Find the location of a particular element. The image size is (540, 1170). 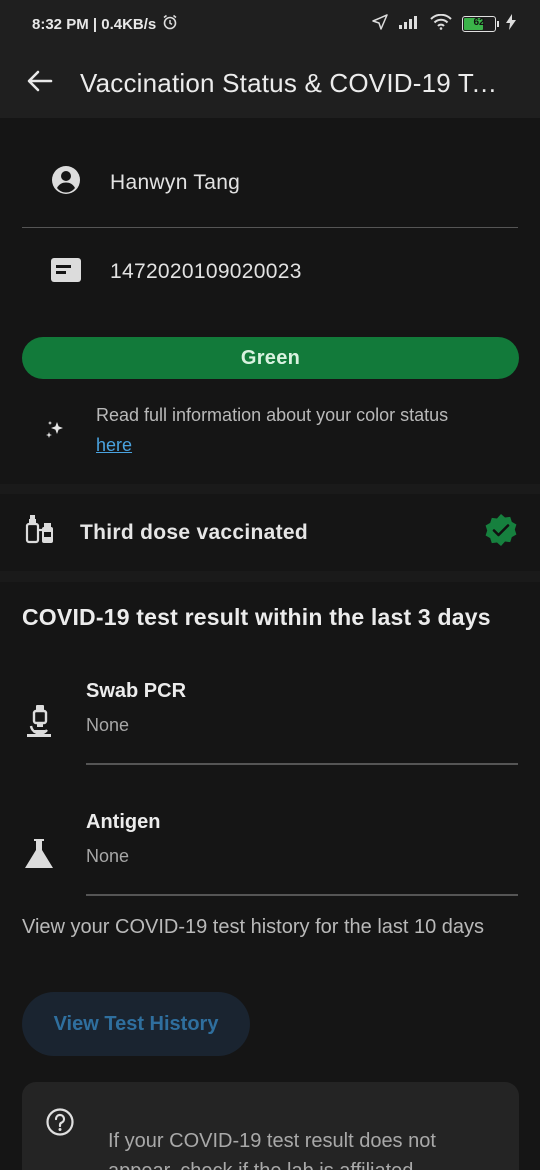

microscope-icon is located at coordinates (39, 724).